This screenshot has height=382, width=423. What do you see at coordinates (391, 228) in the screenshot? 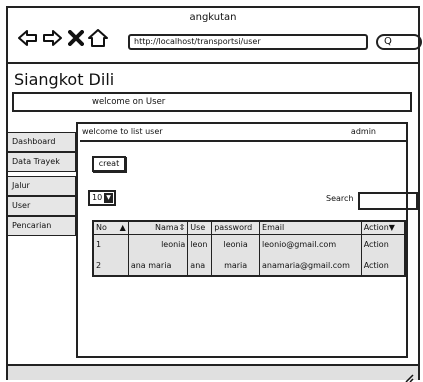
I see `sort-desc-icon: ▼` at bounding box center [391, 228].